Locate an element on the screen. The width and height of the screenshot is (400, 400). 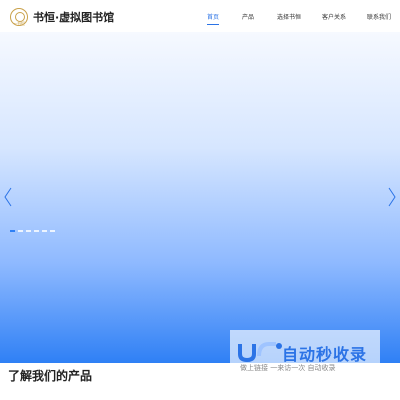
watermark-logo-icon is located at coordinates (260, 351).